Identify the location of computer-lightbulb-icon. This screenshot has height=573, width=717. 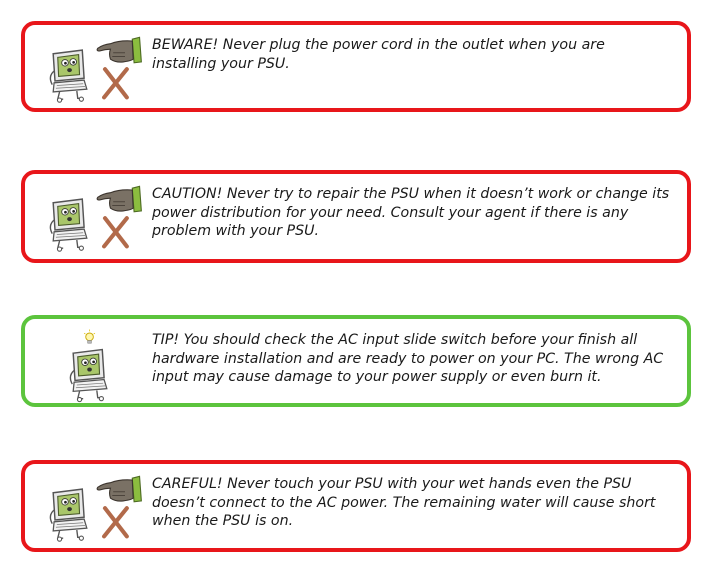
(88, 366).